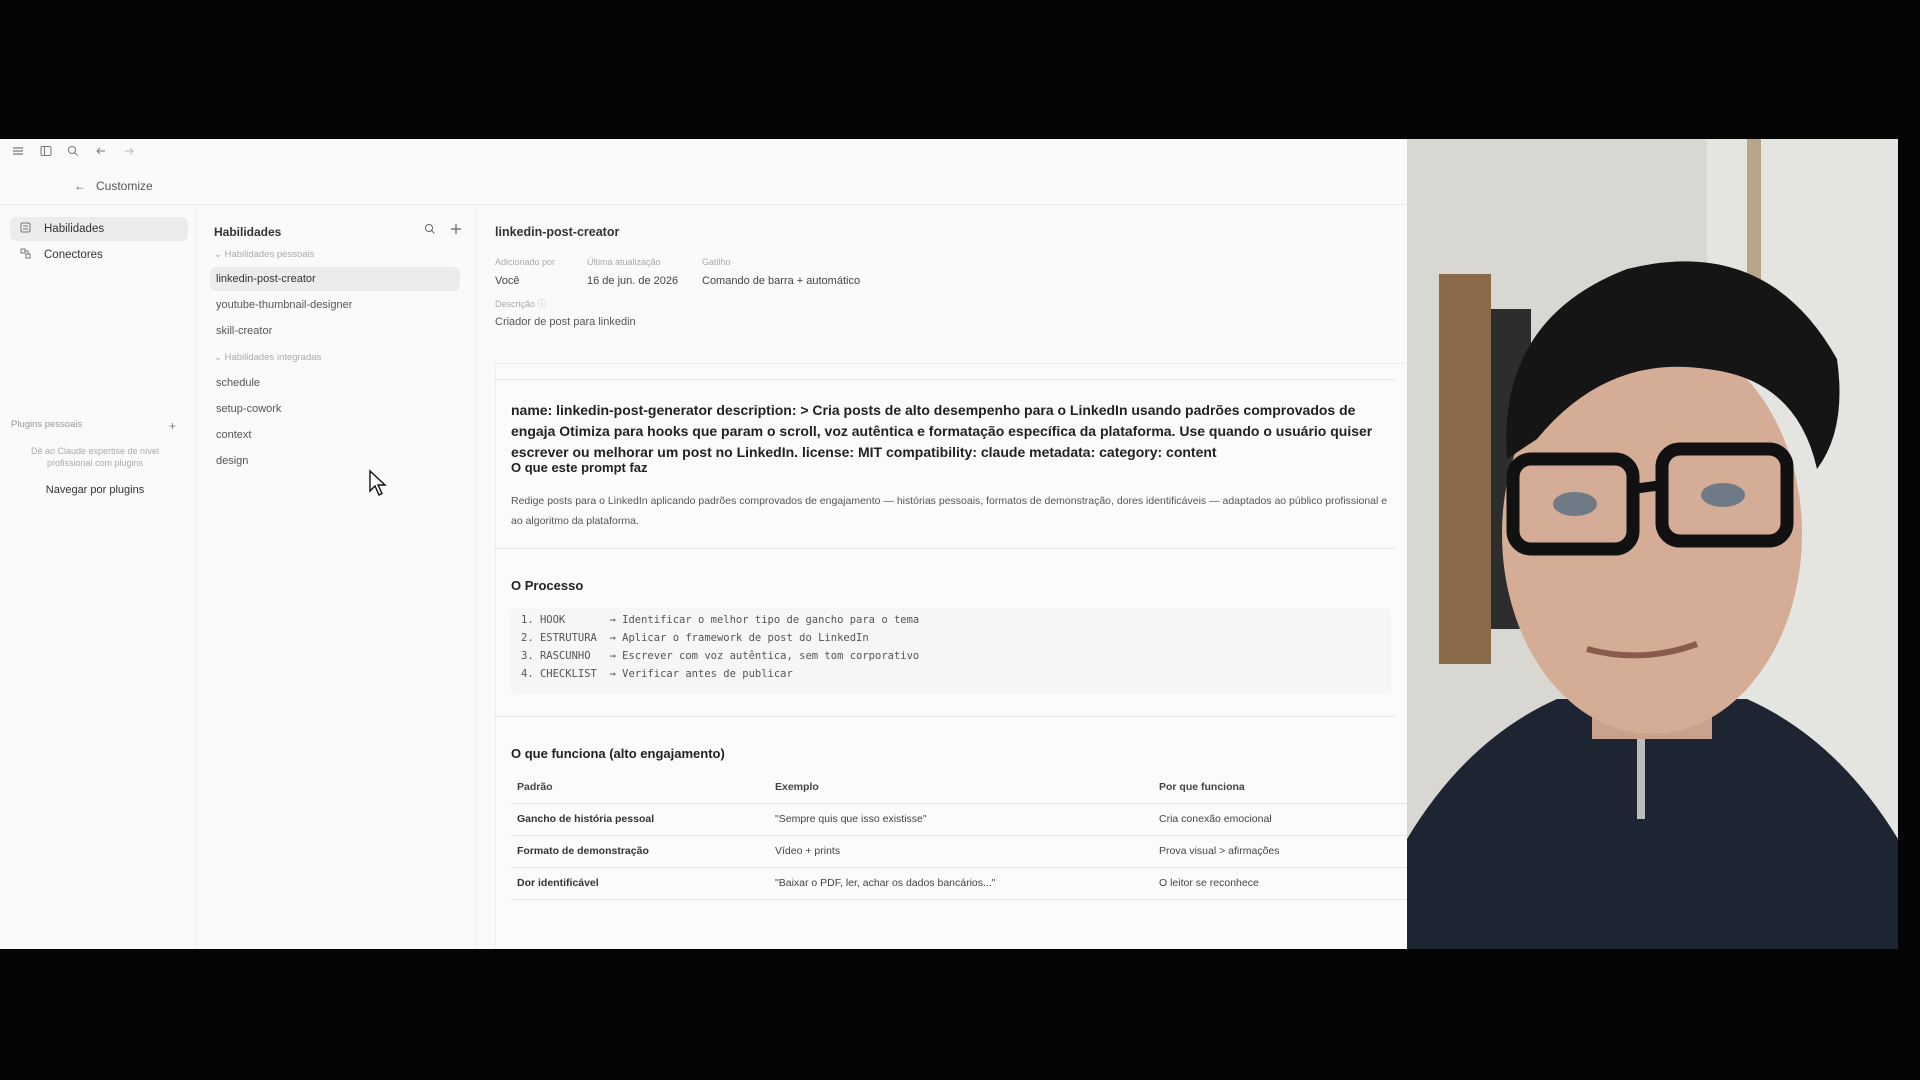 Image resolution: width=1920 pixels, height=1080 pixels. What do you see at coordinates (335, 461) in the screenshot?
I see `skill-item: design` at bounding box center [335, 461].